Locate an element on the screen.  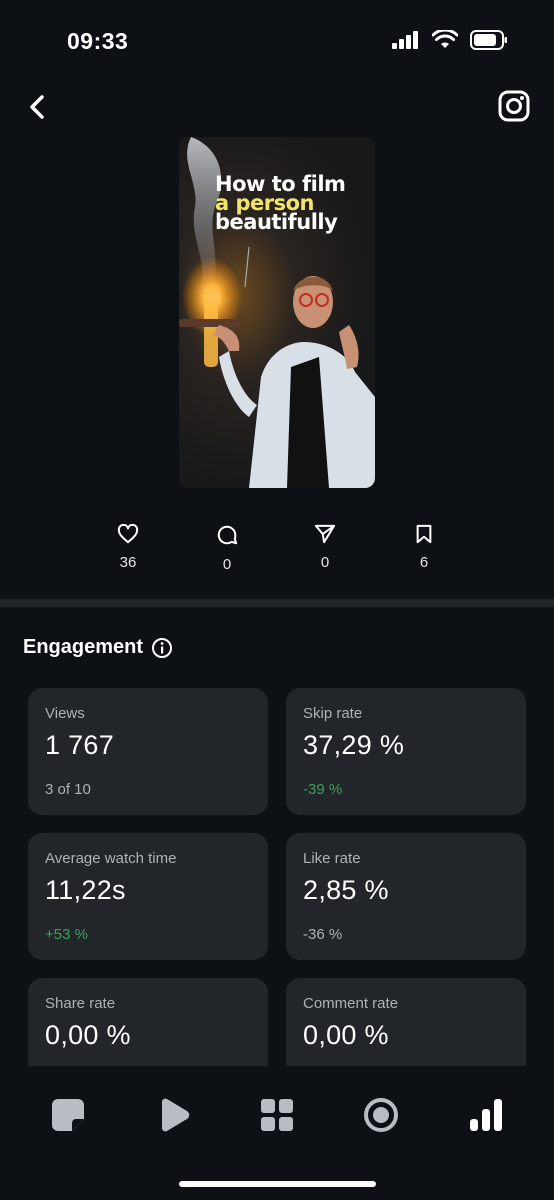
card-value: 1 767 is located at coordinates (80, 745).